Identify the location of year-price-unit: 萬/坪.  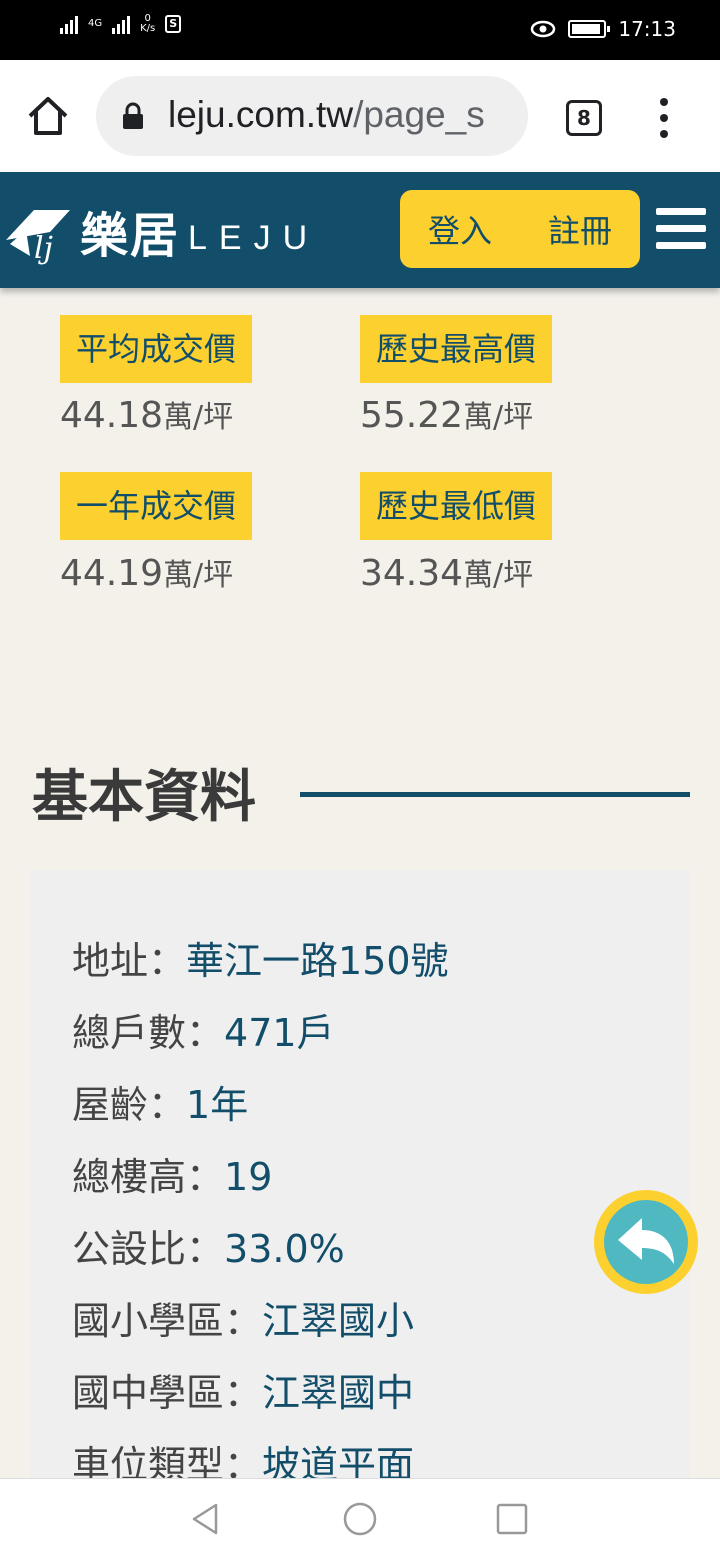
(198, 575).